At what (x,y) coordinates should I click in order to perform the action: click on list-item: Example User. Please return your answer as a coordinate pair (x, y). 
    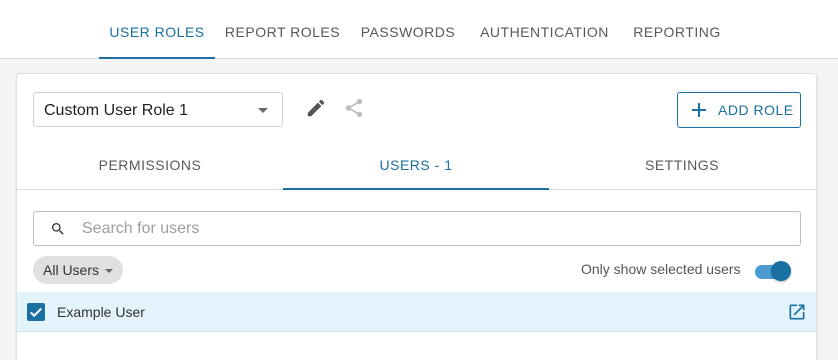
    Looking at the image, I should click on (416, 312).